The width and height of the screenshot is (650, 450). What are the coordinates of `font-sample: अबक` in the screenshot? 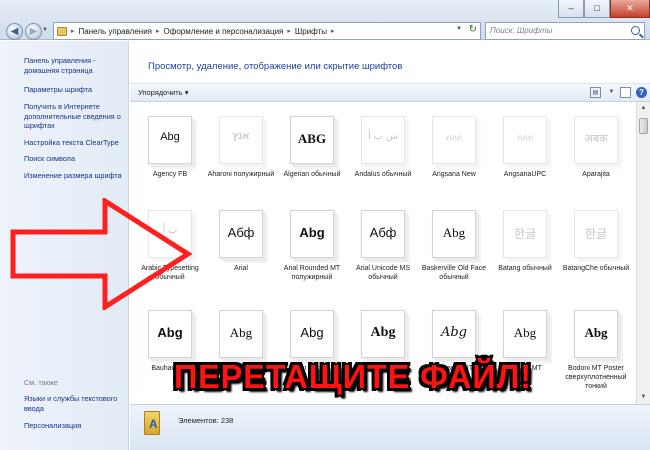 It's located at (596, 139).